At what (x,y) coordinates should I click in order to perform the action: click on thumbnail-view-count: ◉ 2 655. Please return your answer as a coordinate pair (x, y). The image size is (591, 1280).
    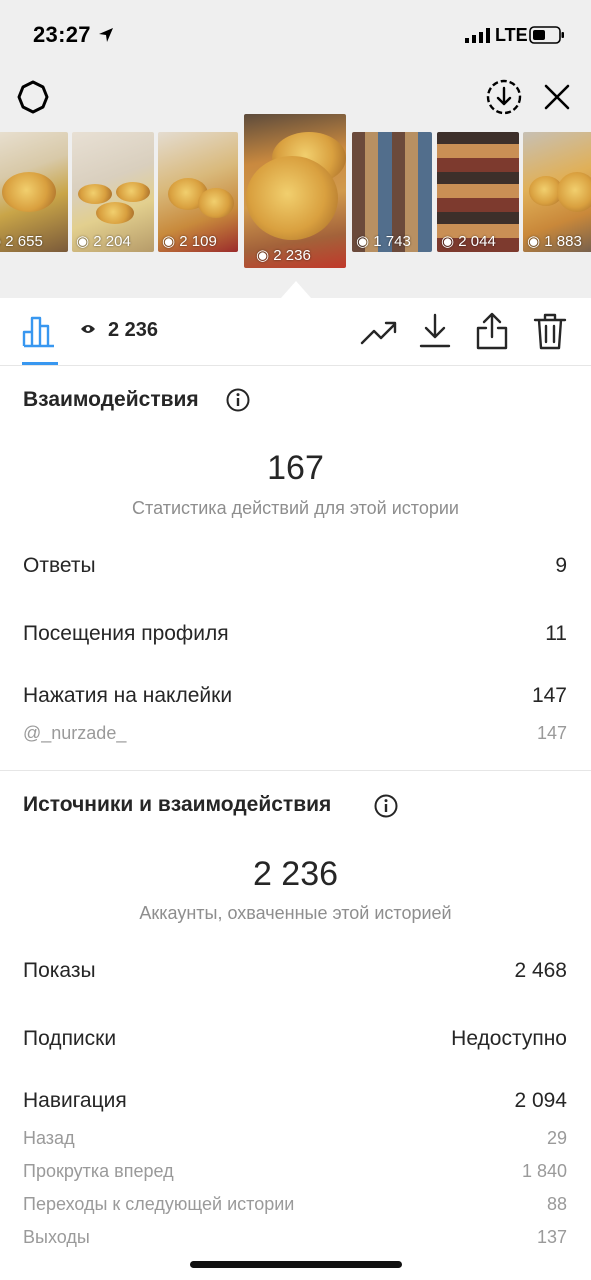
    Looking at the image, I should click on (21, 241).